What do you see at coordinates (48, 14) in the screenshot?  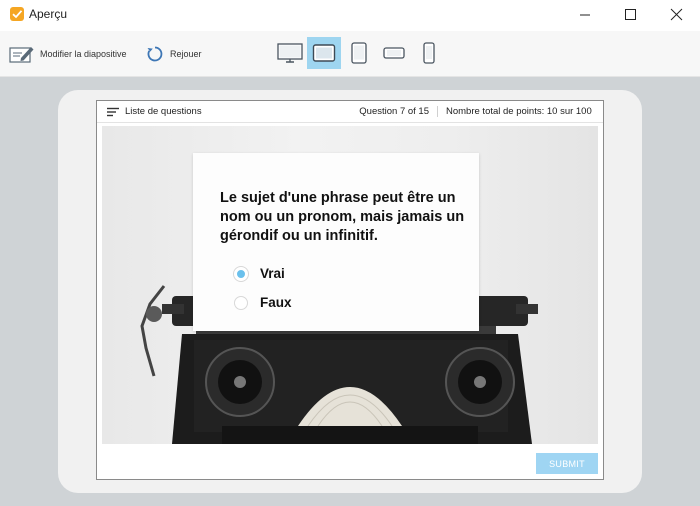 I see `window-title: Aperçu` at bounding box center [48, 14].